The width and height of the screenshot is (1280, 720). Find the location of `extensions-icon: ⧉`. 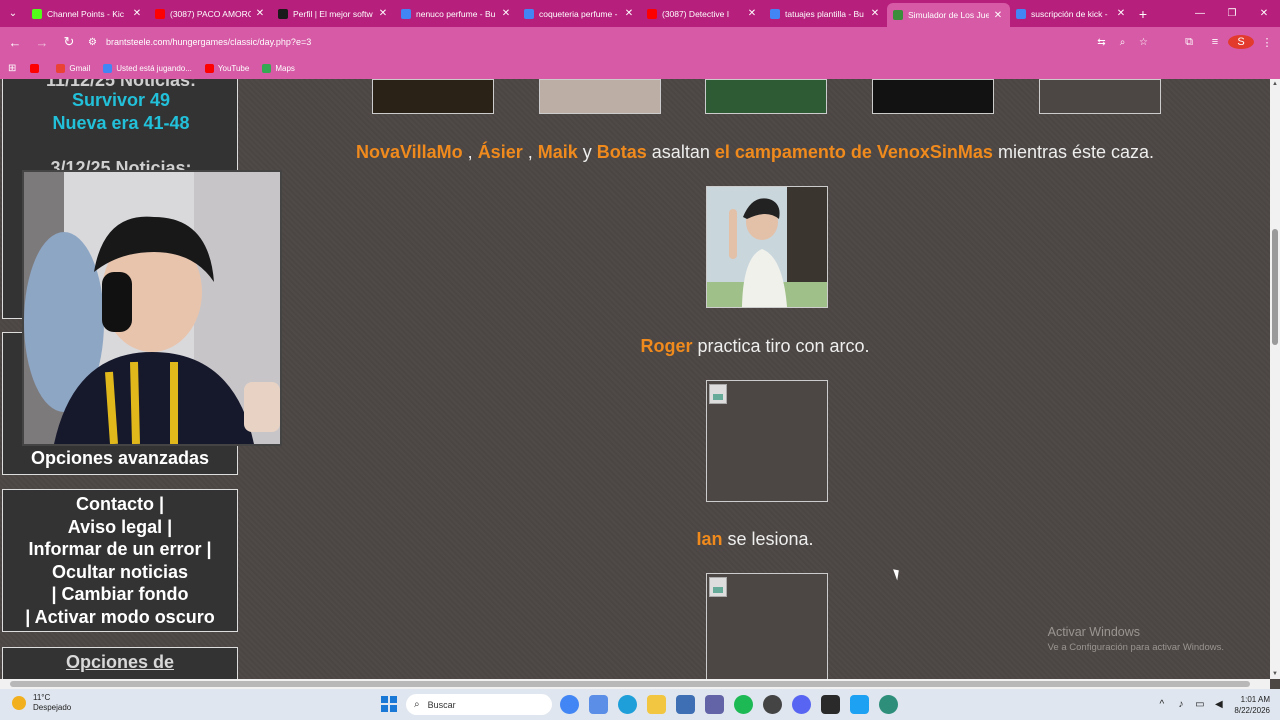

extensions-icon: ⧉ is located at coordinates (1189, 42).